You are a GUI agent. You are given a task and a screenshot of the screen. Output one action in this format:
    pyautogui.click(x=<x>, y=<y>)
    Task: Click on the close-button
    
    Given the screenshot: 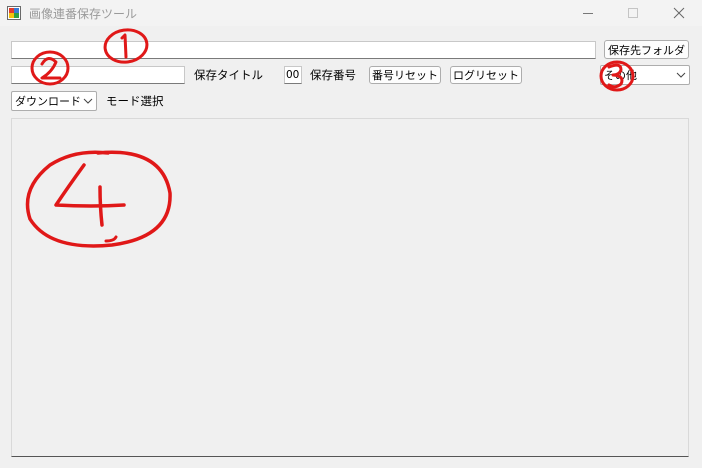 What is the action you would take?
    pyautogui.click(x=679, y=13)
    